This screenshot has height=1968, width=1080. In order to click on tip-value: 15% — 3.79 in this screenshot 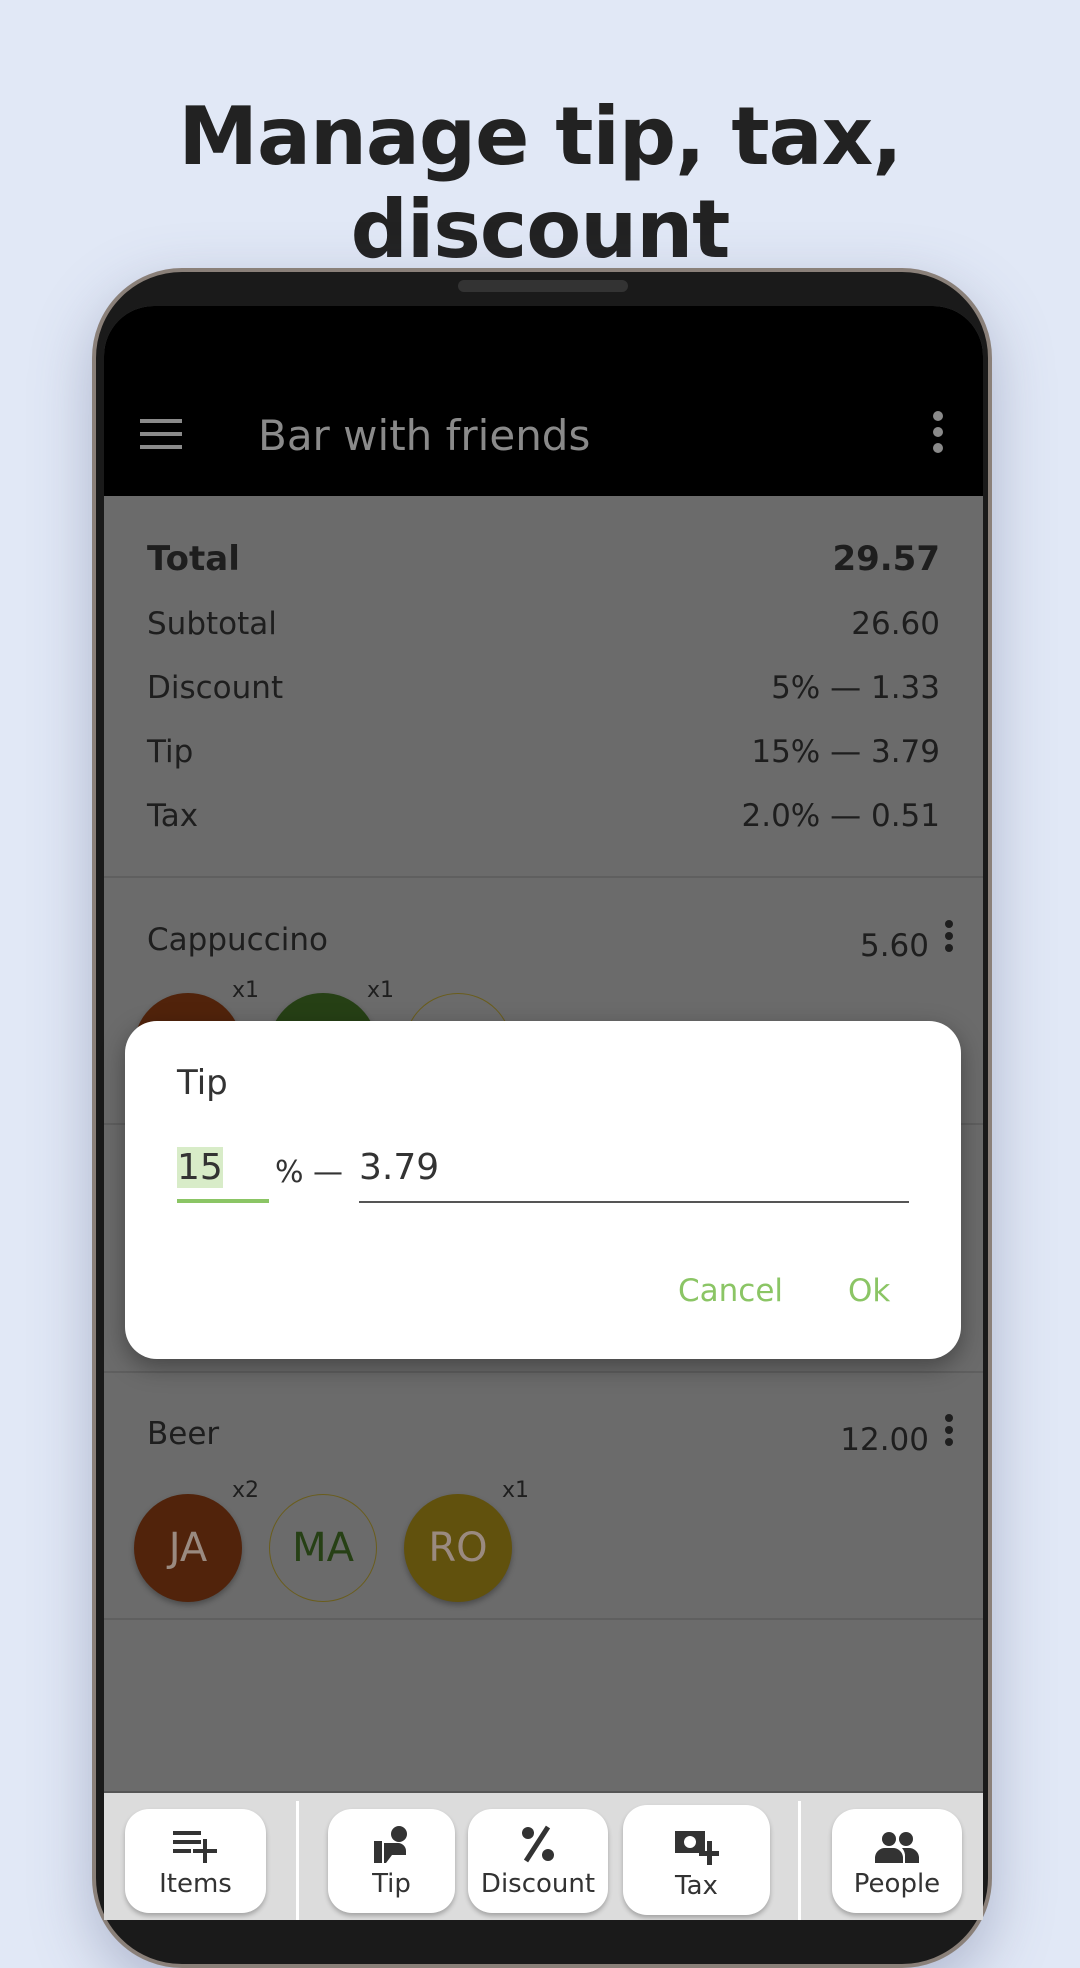, I will do `click(845, 752)`.